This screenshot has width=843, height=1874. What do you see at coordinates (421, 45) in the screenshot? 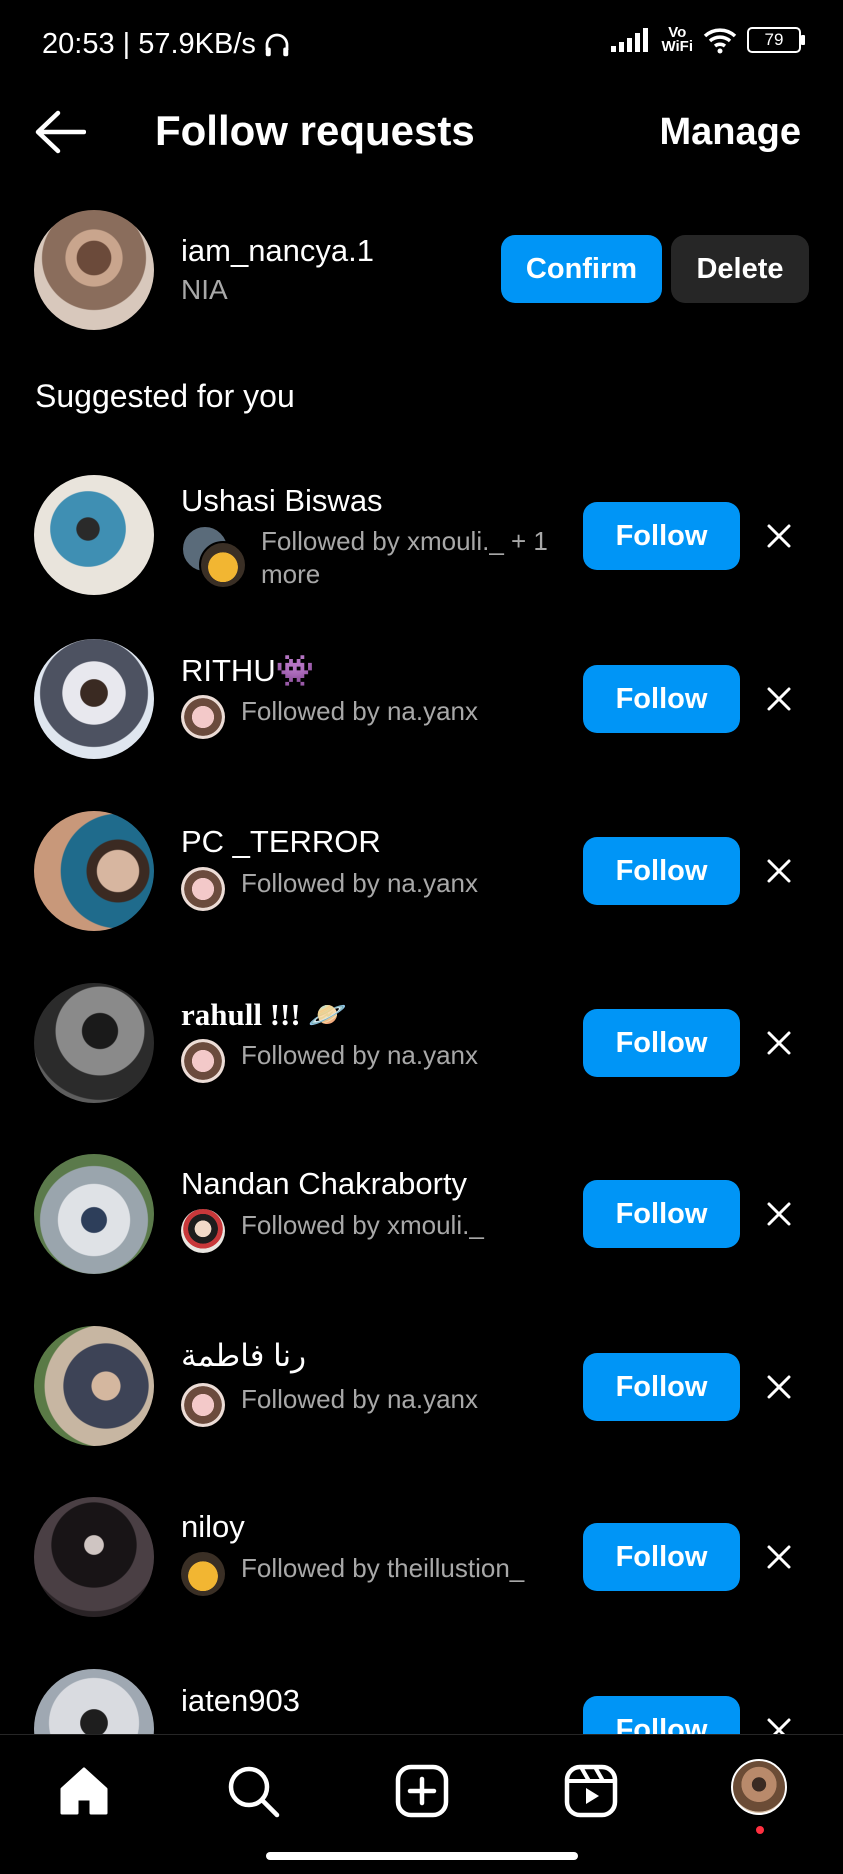
I see `status-bar: 20:53 | 57.9KB/s Vo WiFi 79` at bounding box center [421, 45].